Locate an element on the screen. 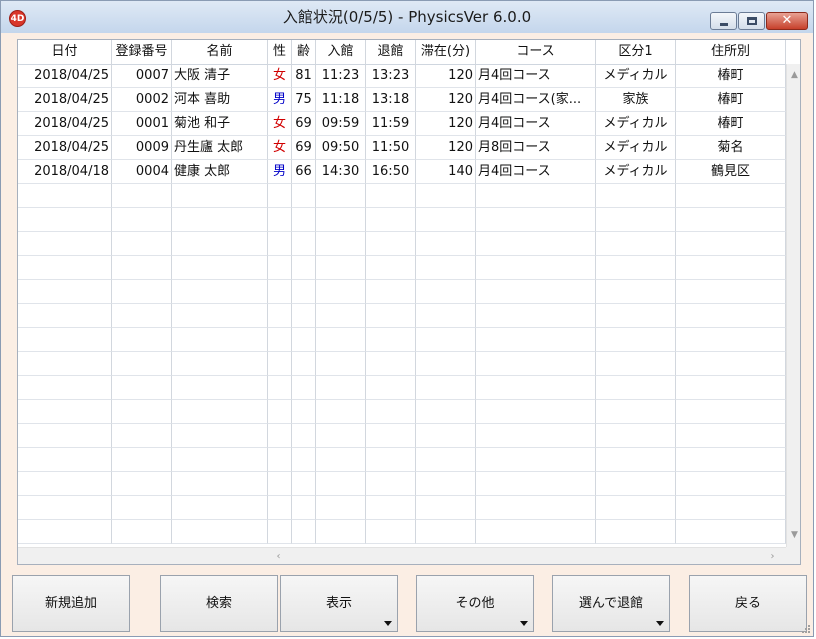  chevron-down-icon is located at coordinates (388, 623).